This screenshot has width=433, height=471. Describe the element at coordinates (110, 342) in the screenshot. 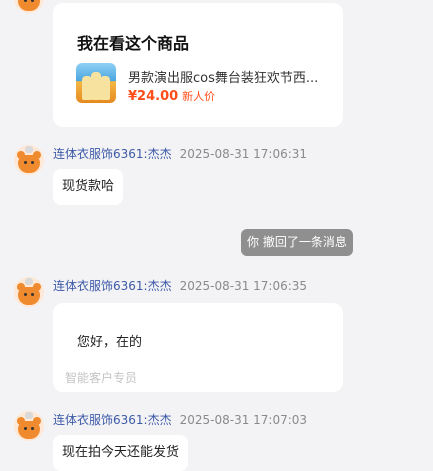

I see `message-text: 您好，在的` at that location.